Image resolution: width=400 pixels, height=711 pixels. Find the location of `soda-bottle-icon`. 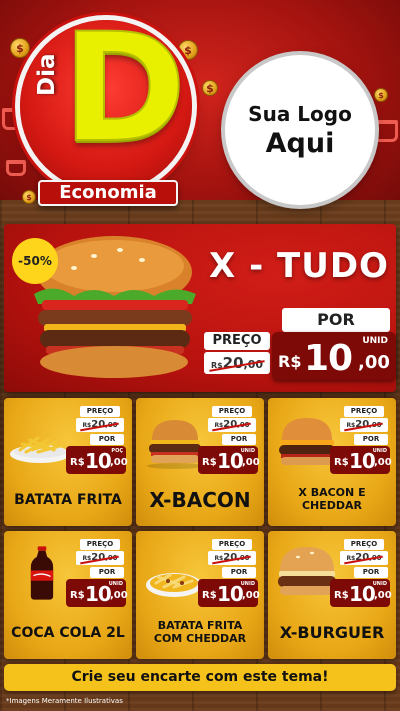

soda-bottle-icon is located at coordinates (42, 573).